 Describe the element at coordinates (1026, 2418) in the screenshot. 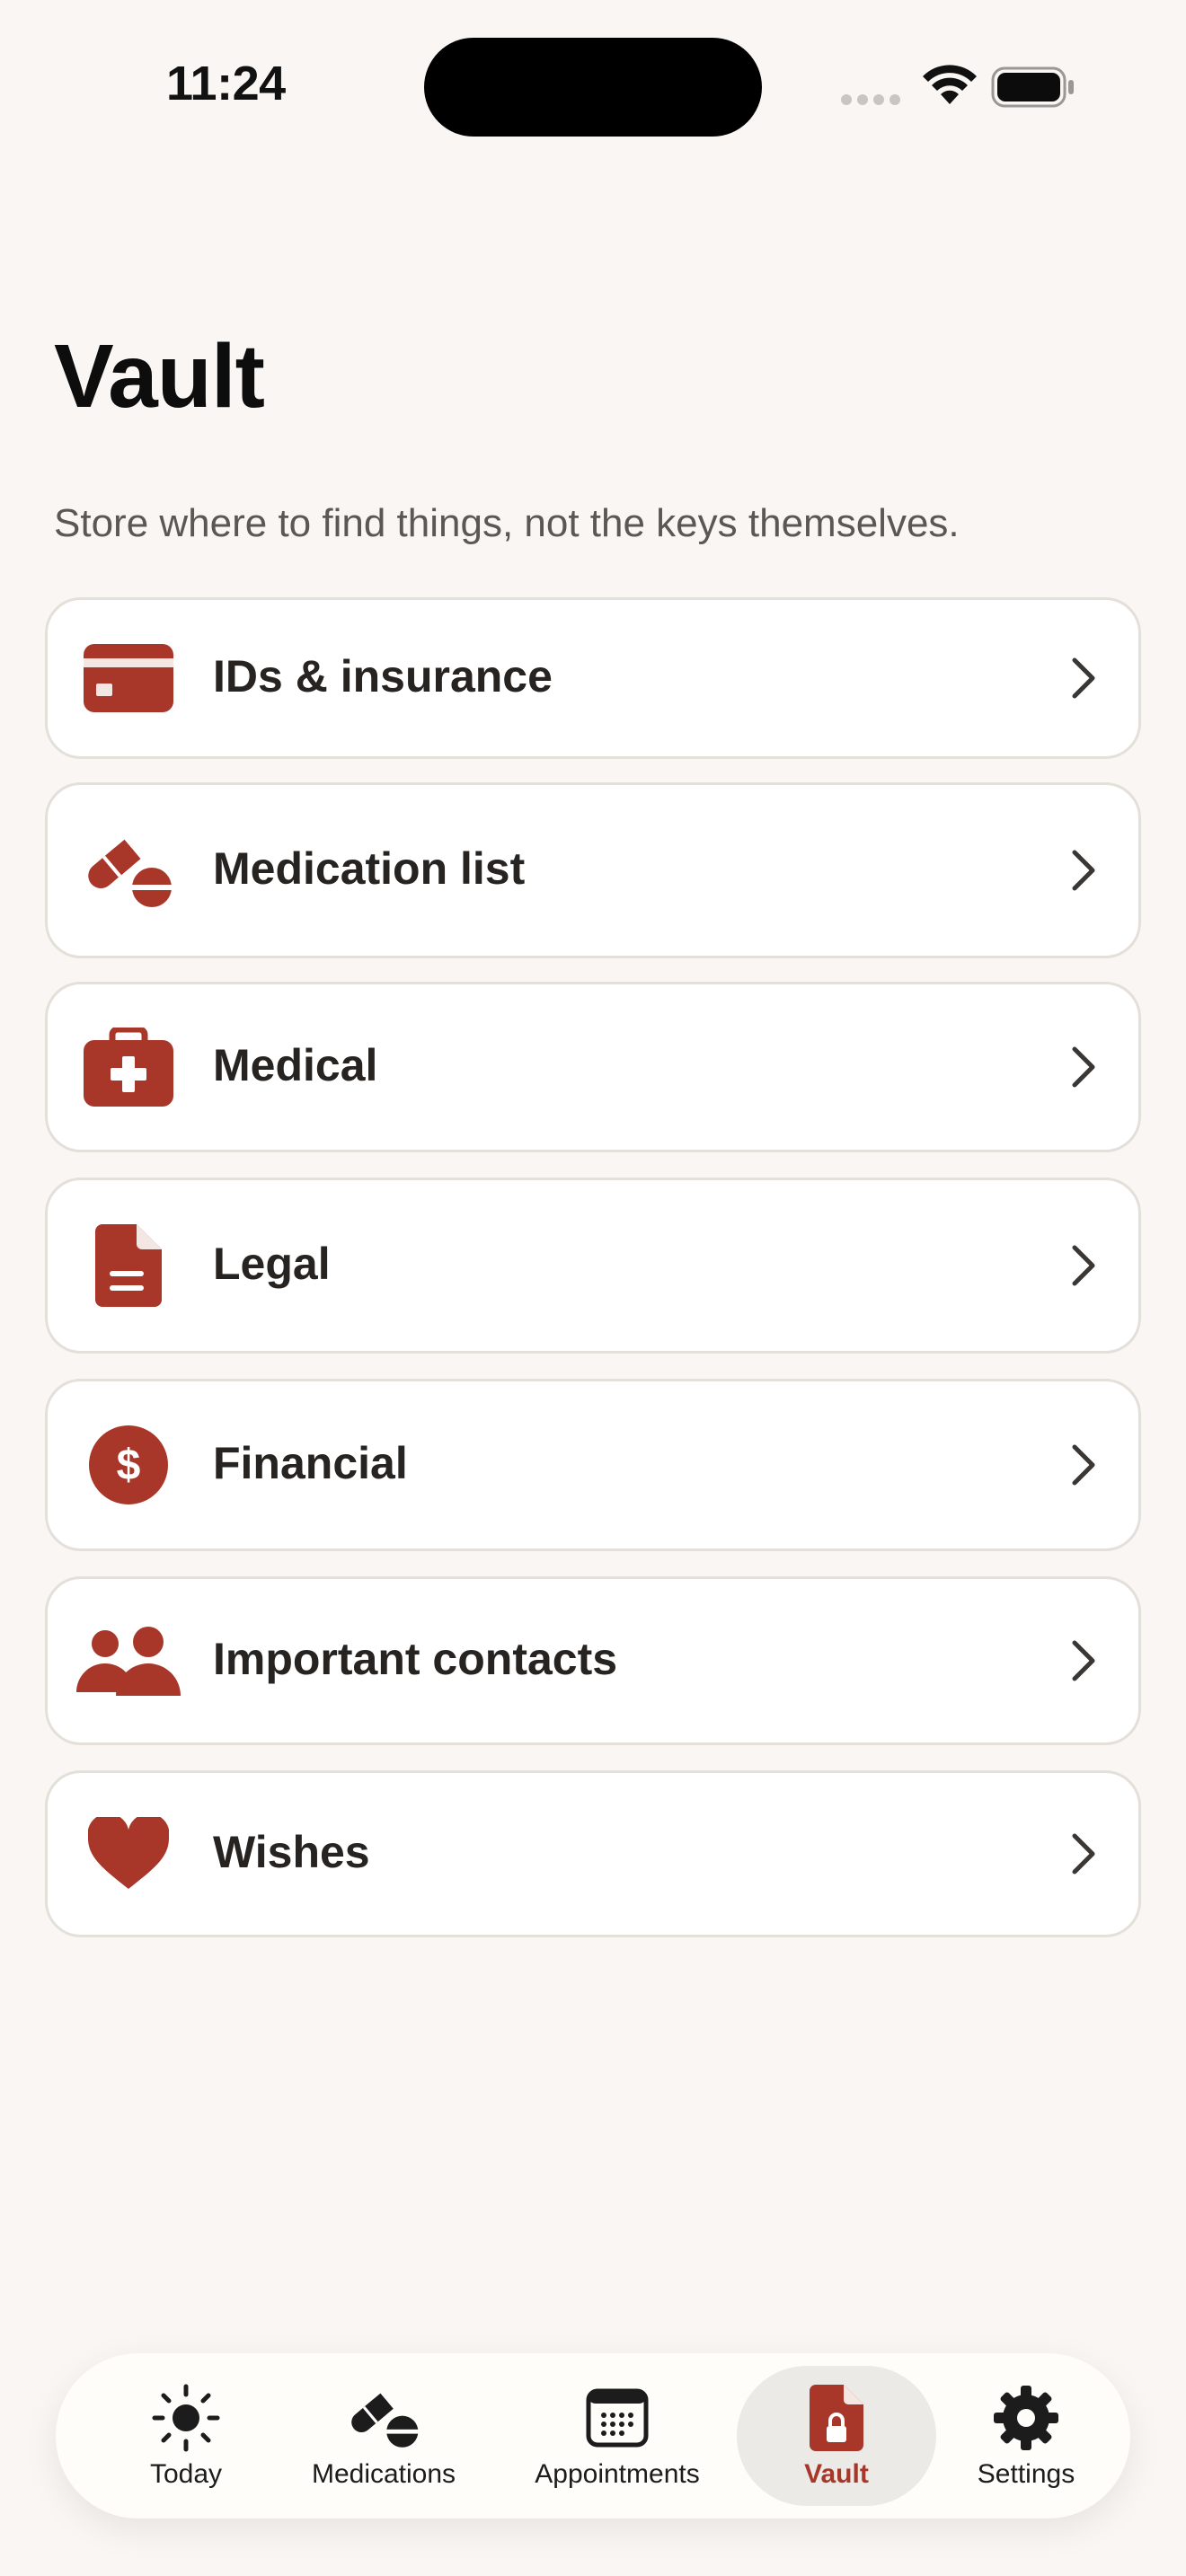

I see `gear-icon` at that location.